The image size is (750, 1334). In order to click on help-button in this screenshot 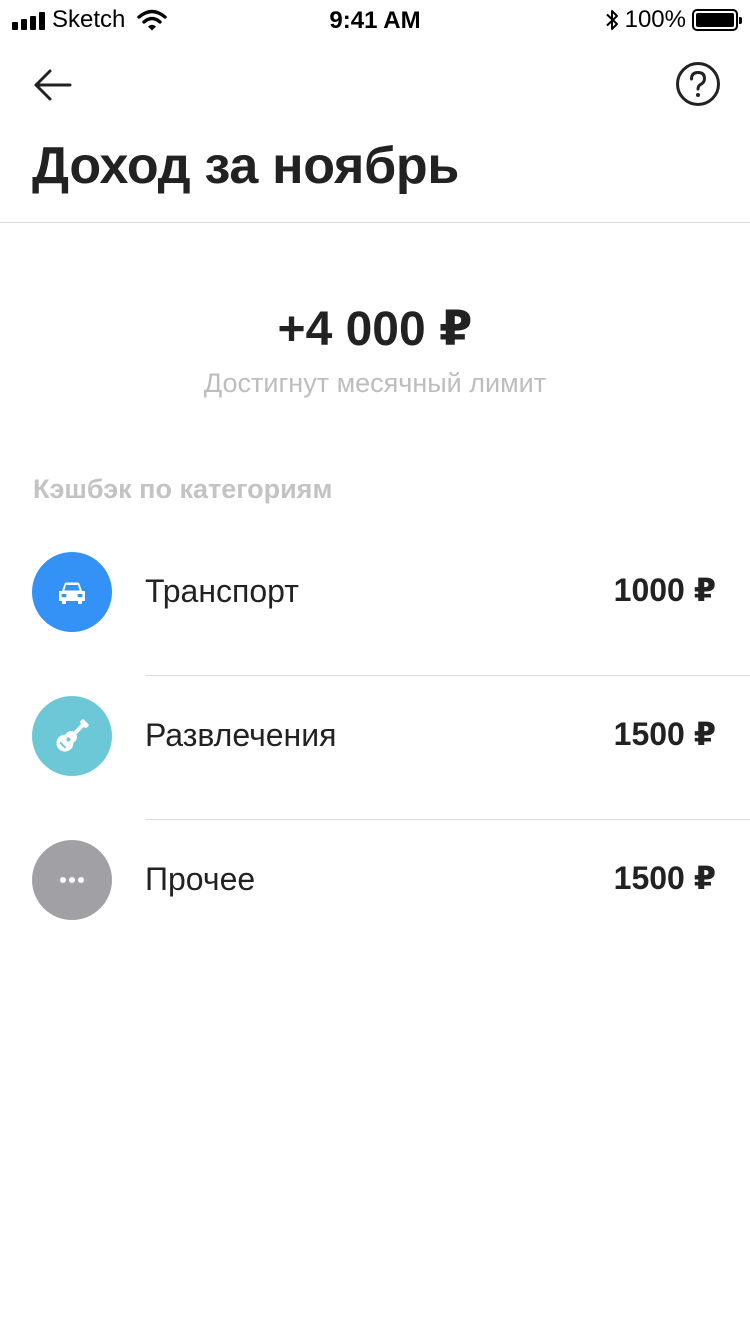, I will do `click(698, 84)`.